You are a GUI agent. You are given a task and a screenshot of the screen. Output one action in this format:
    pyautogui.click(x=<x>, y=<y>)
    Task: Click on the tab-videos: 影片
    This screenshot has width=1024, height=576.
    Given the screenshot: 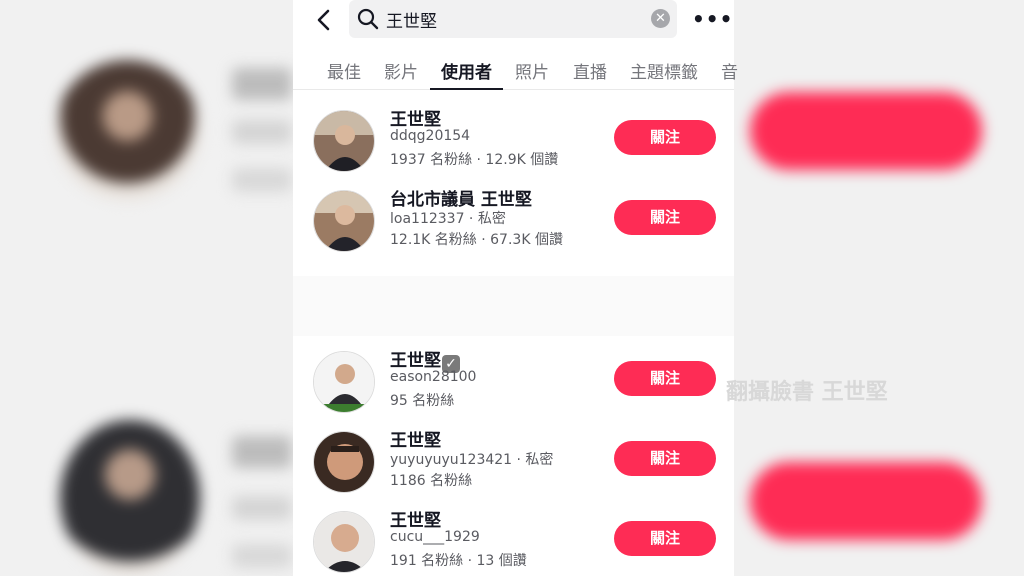 What is the action you would take?
    pyautogui.click(x=401, y=70)
    